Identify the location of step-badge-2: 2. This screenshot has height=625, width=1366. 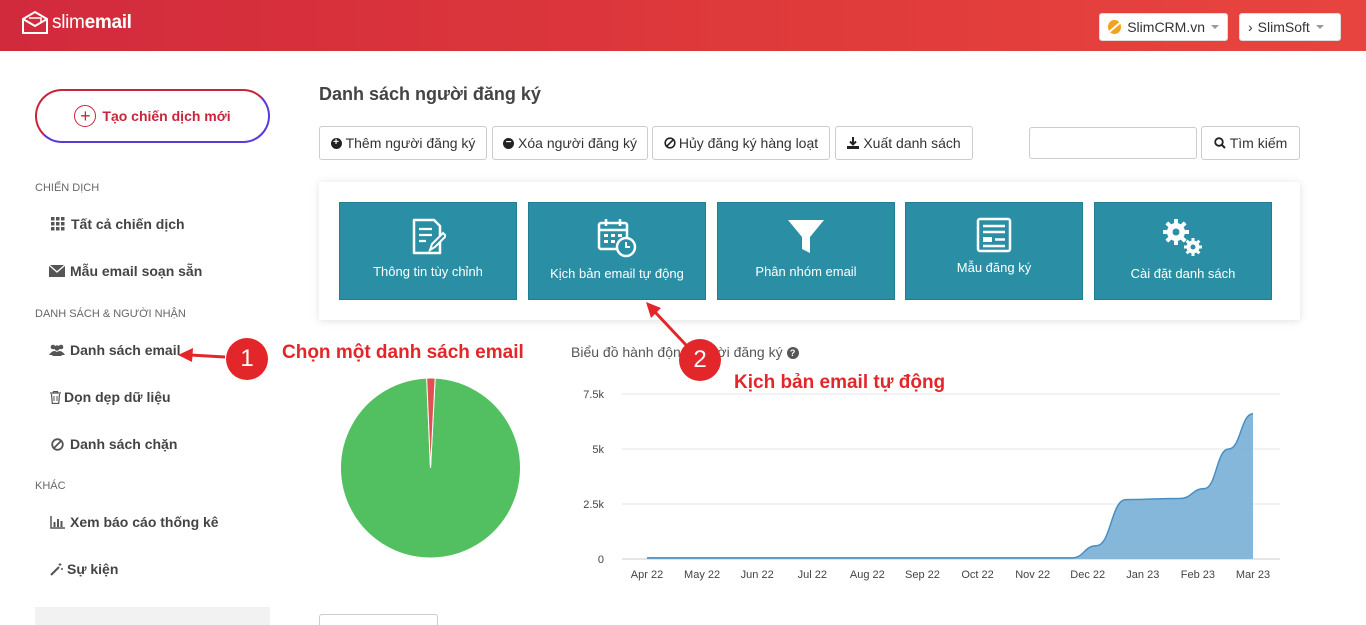
(700, 360).